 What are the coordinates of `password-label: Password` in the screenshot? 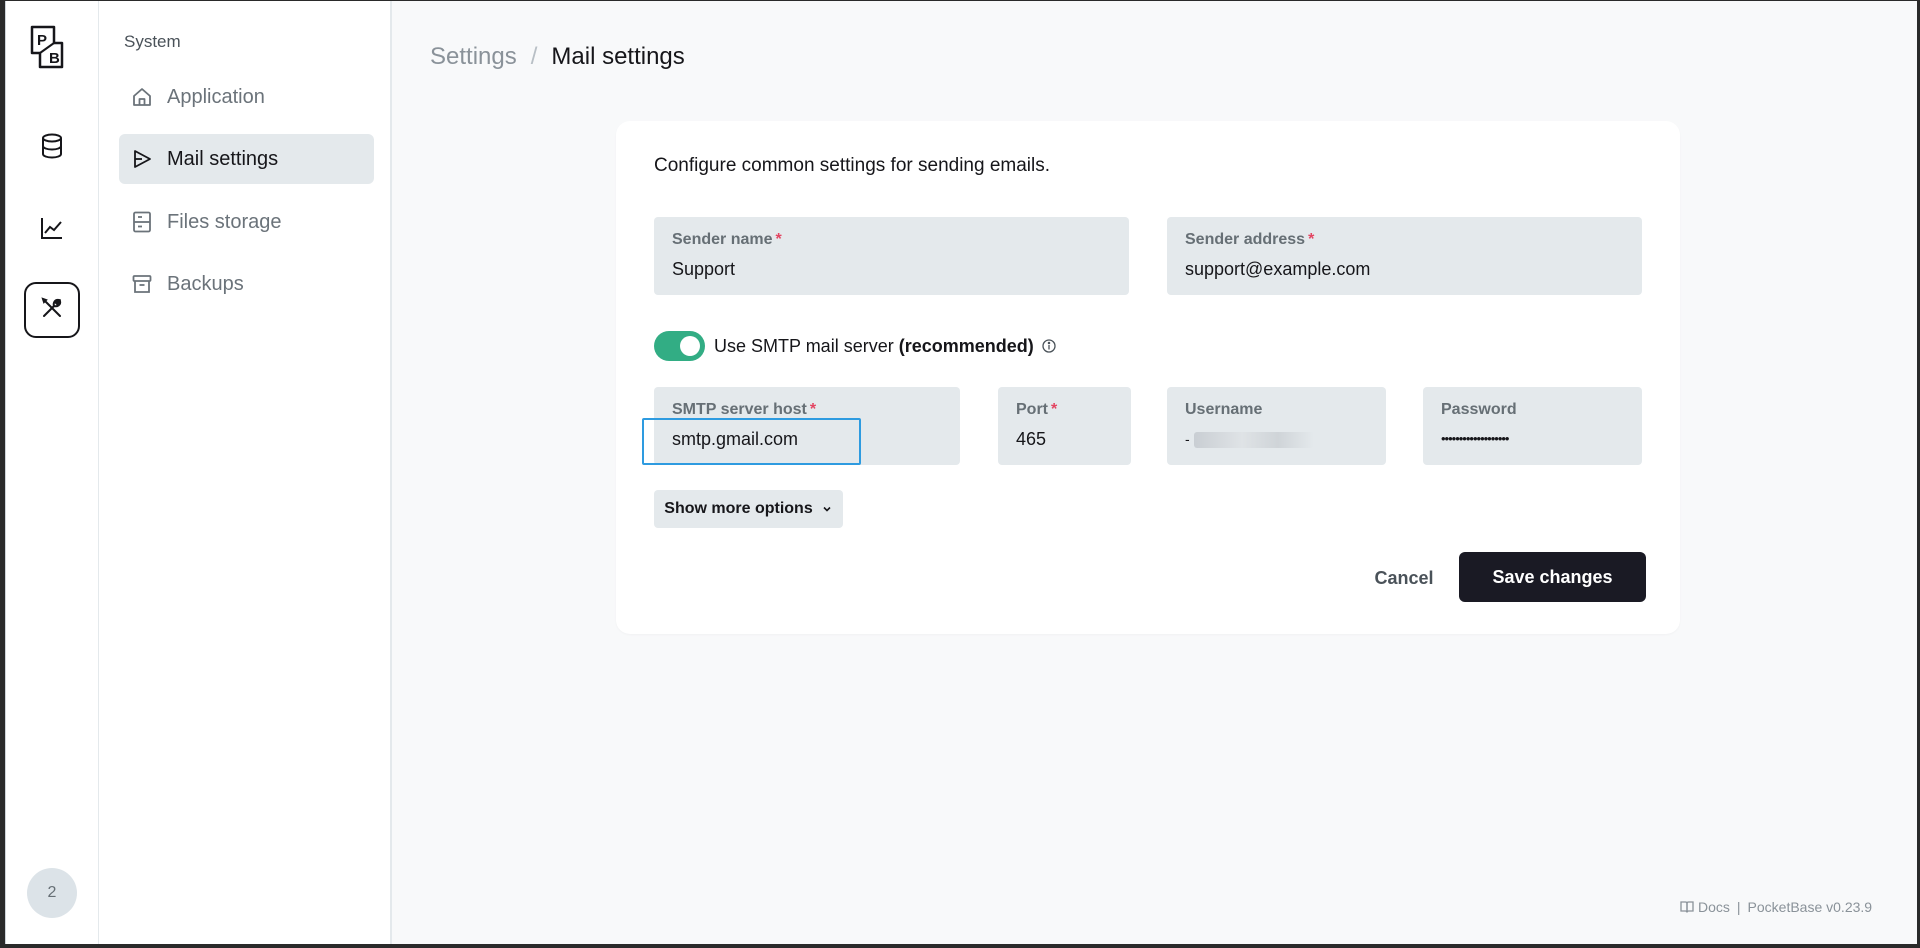 It's located at (1479, 409).